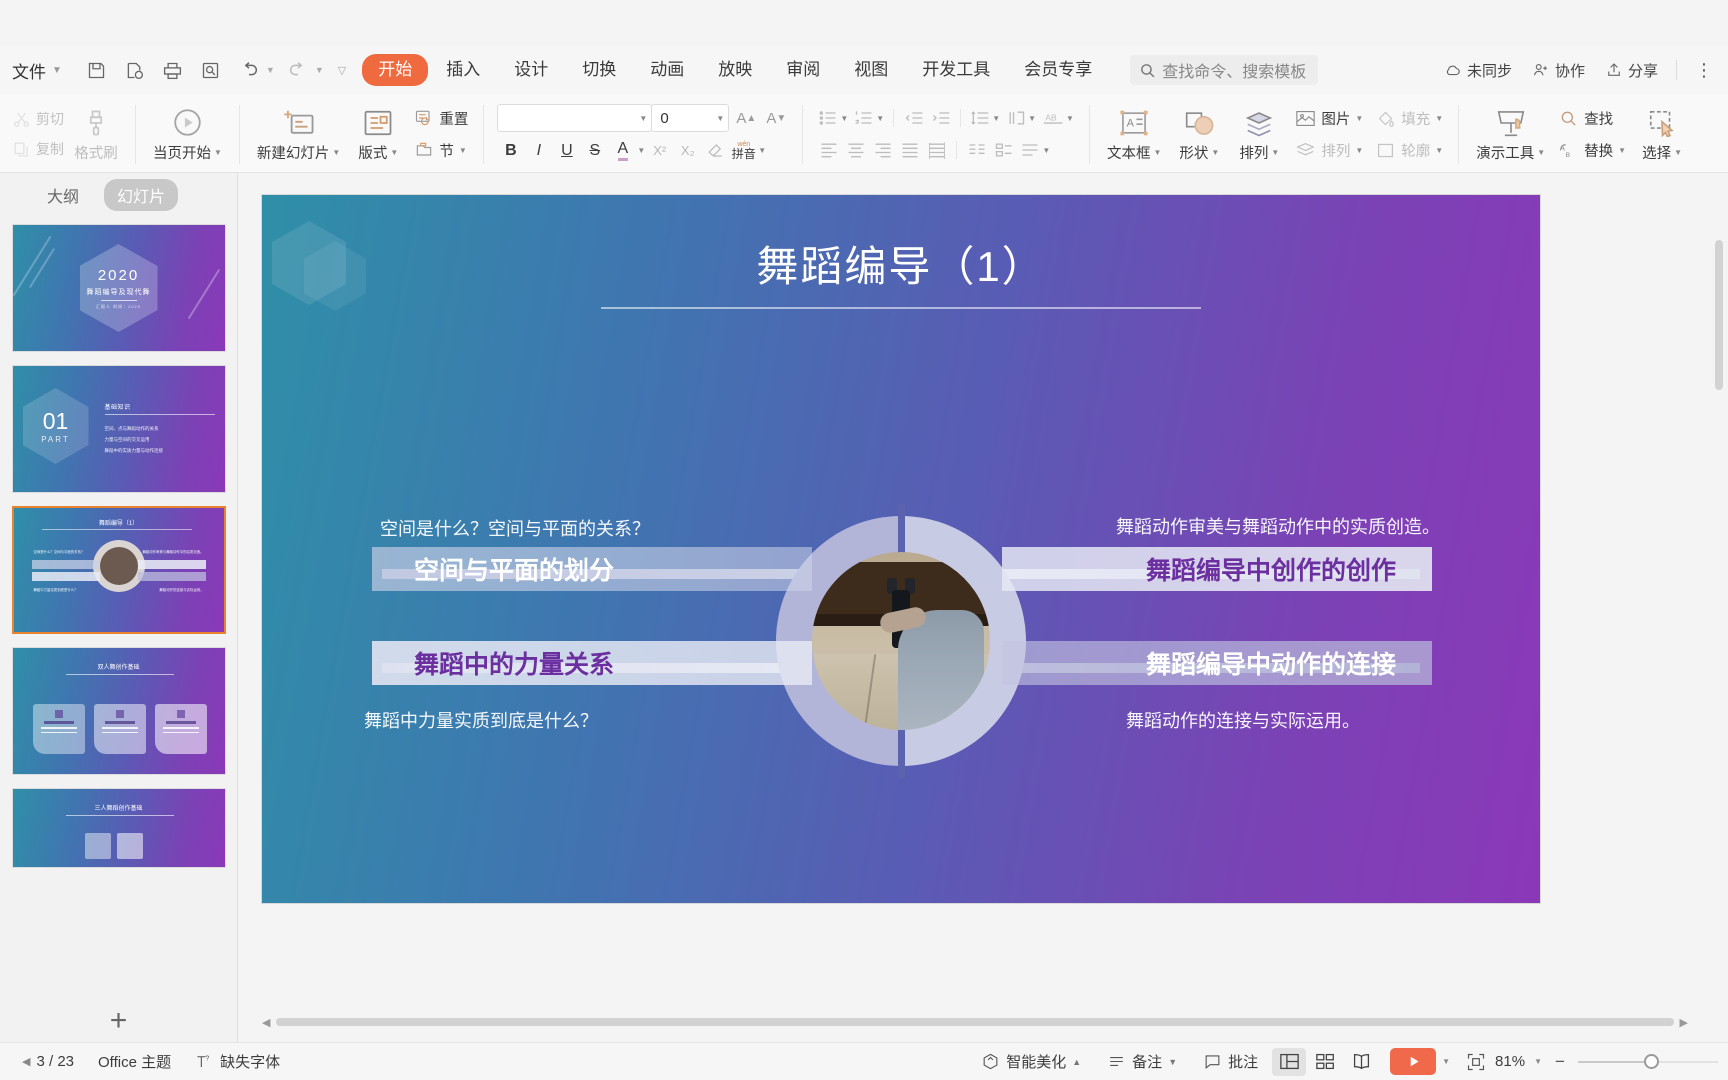 Image resolution: width=1728 pixels, height=1080 pixels. I want to click on more-options-icon: ⋮, so click(1704, 70).